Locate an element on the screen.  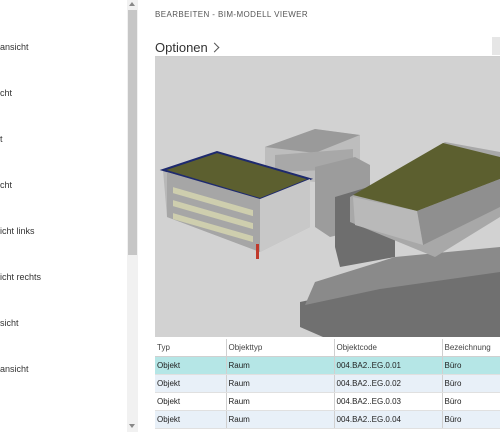
table-header-row: Typ Objekttyp Objektcode Bezeichnung is located at coordinates (327, 348).